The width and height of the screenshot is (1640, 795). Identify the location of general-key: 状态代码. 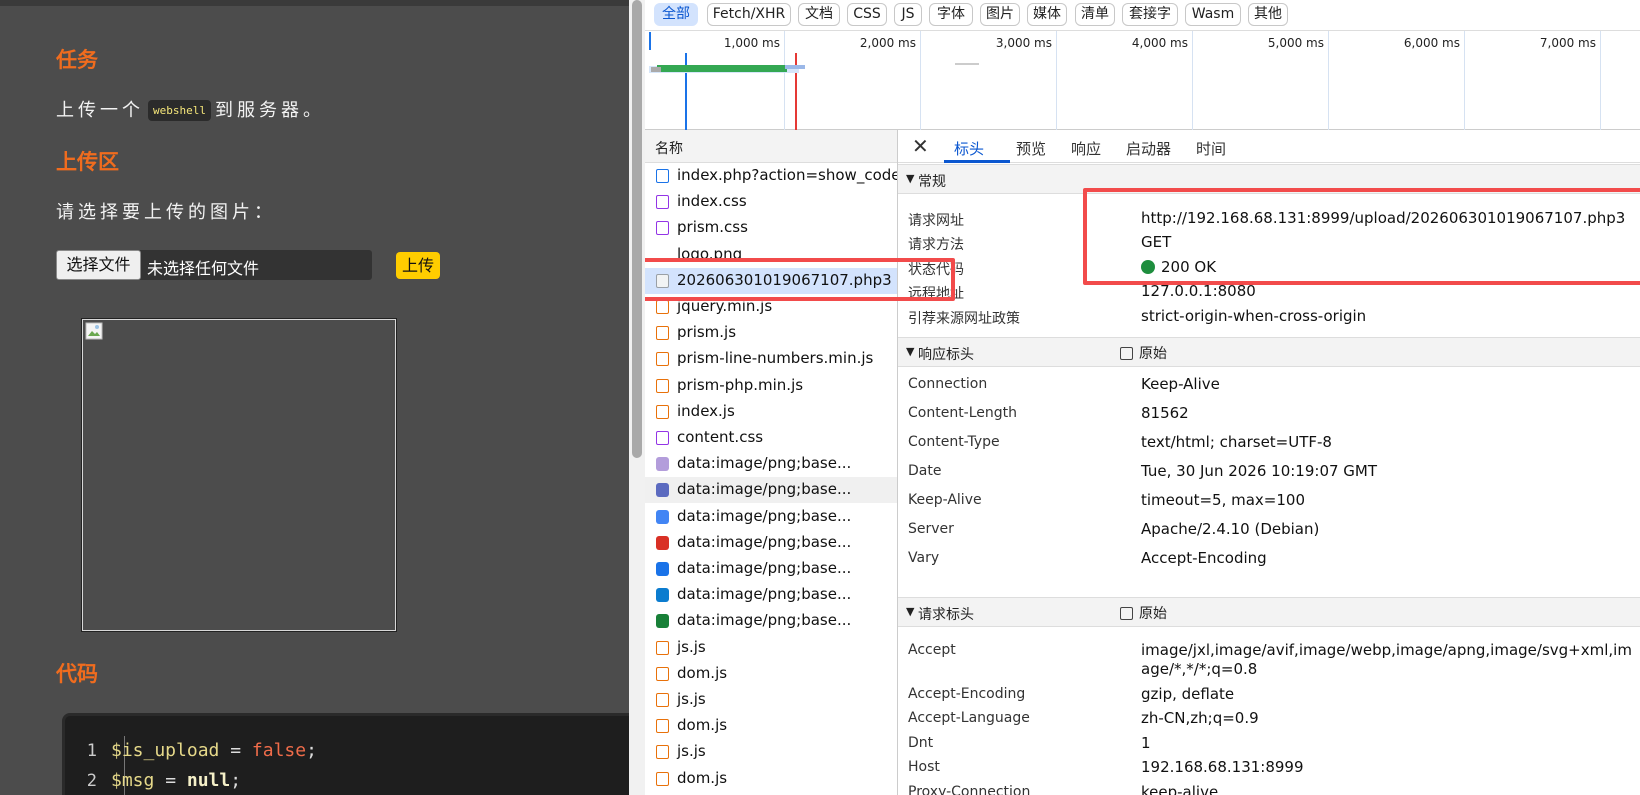
(936, 270).